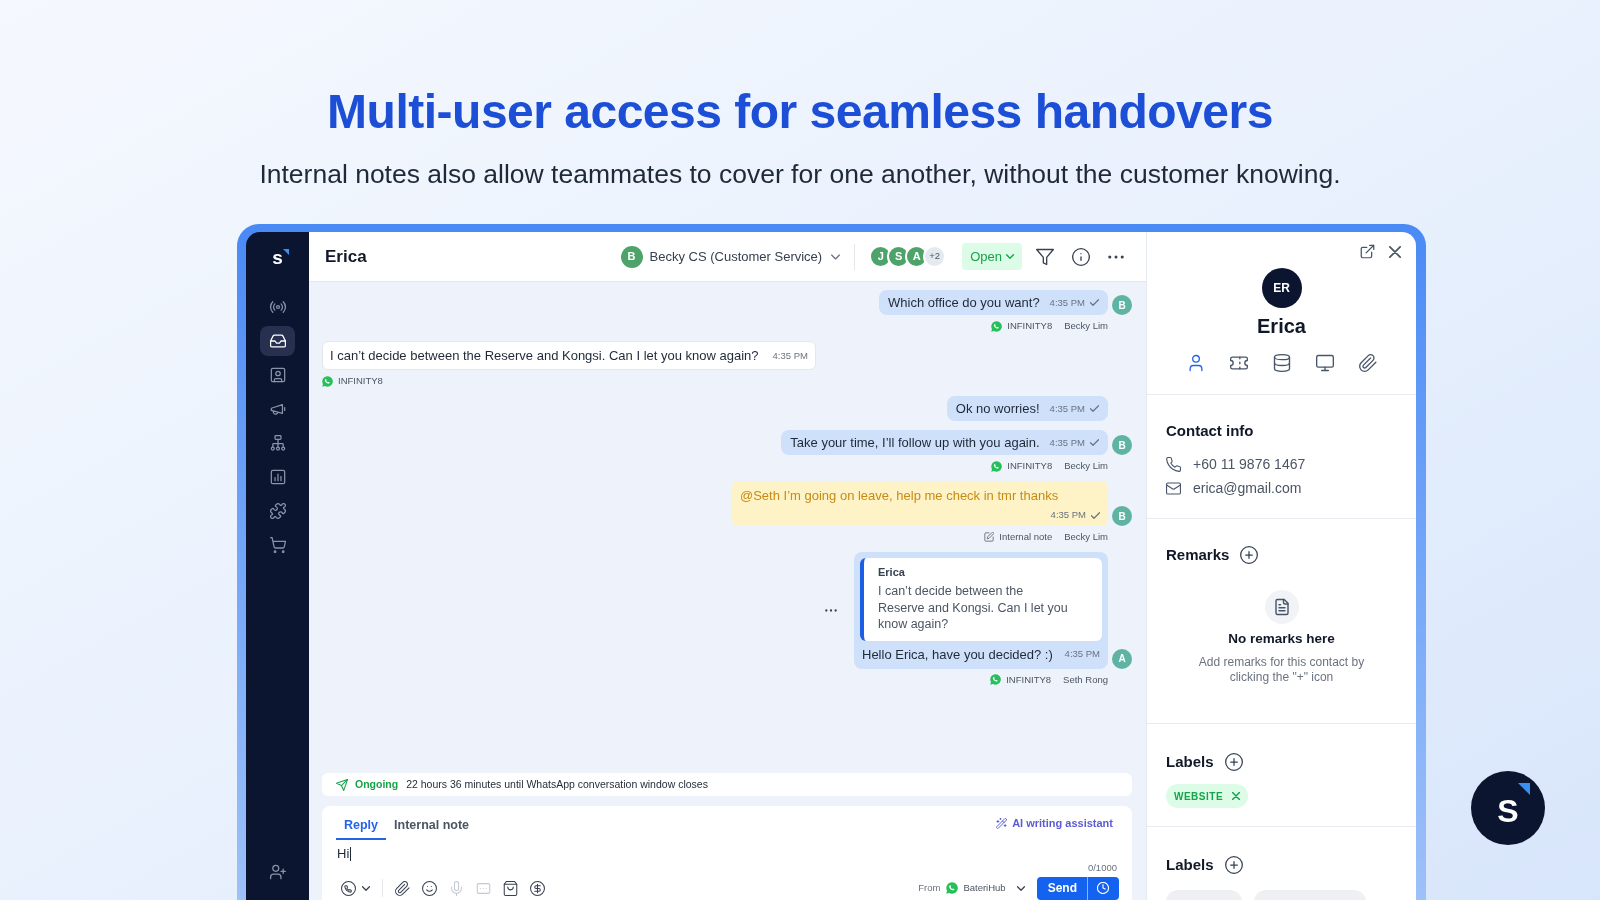 This screenshot has width=1600, height=900. What do you see at coordinates (537, 888) in the screenshot?
I see `dollar-icon` at bounding box center [537, 888].